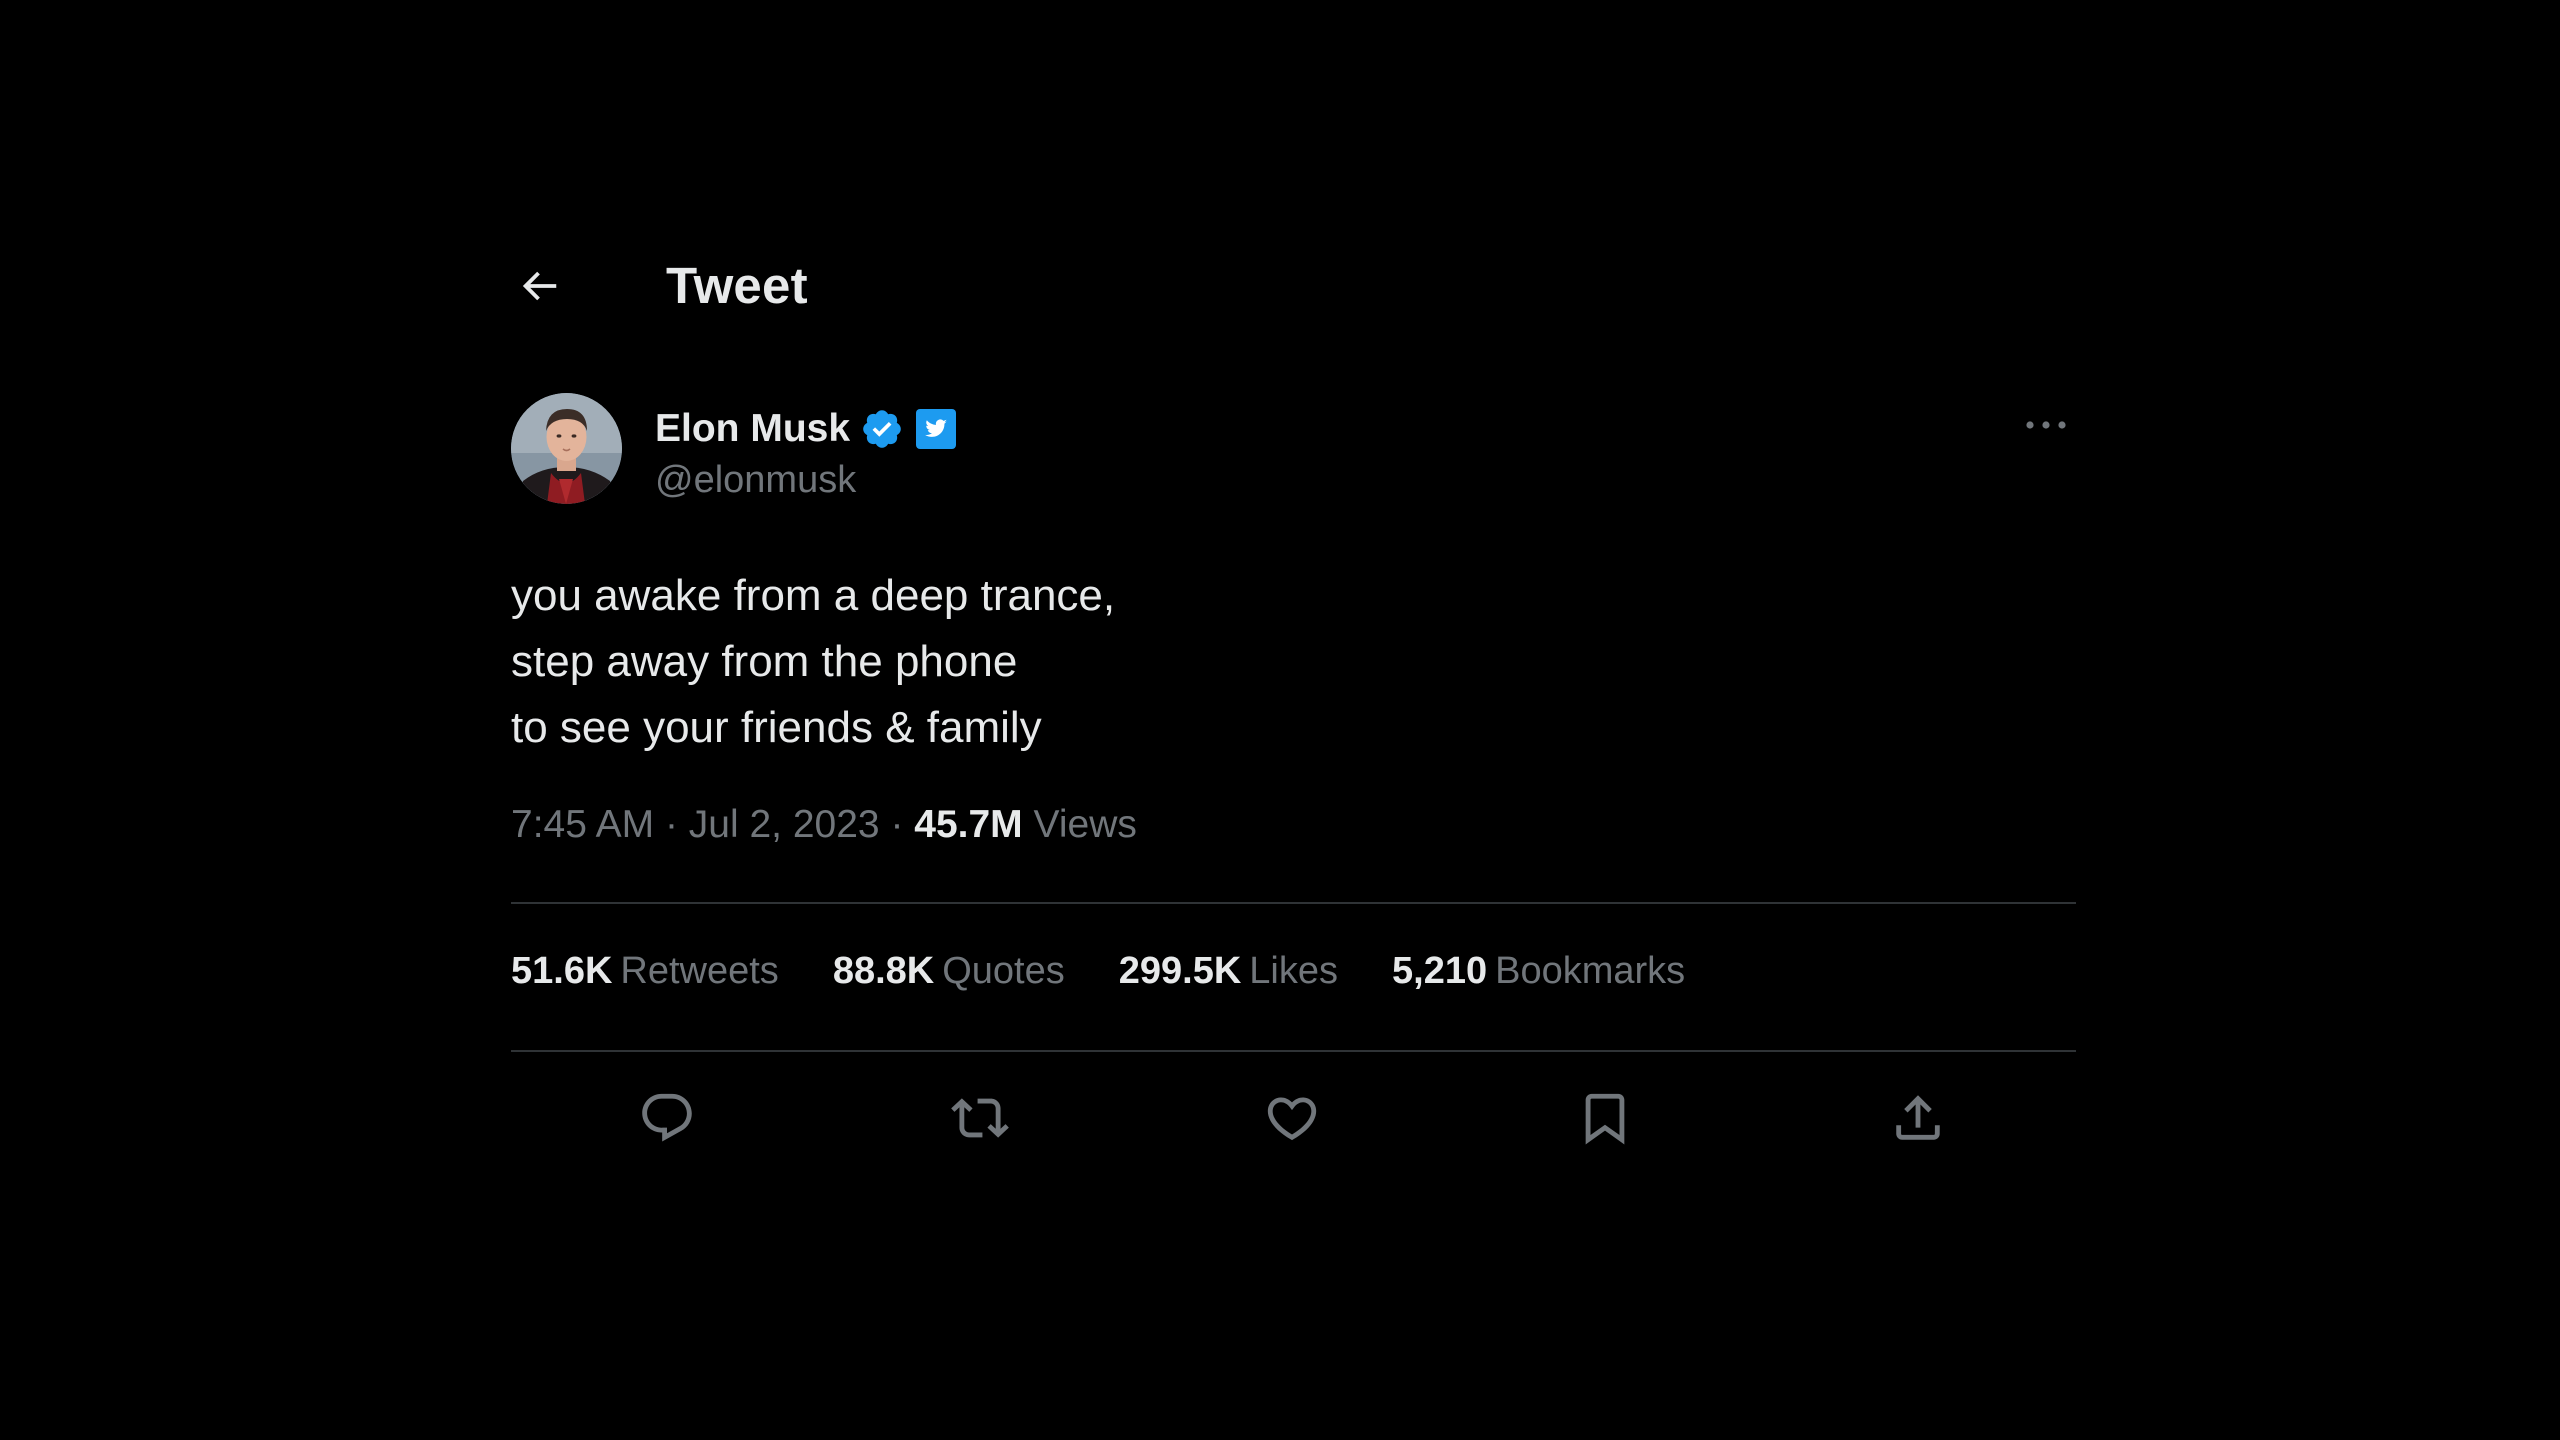  I want to click on share-button, so click(1918, 1118).